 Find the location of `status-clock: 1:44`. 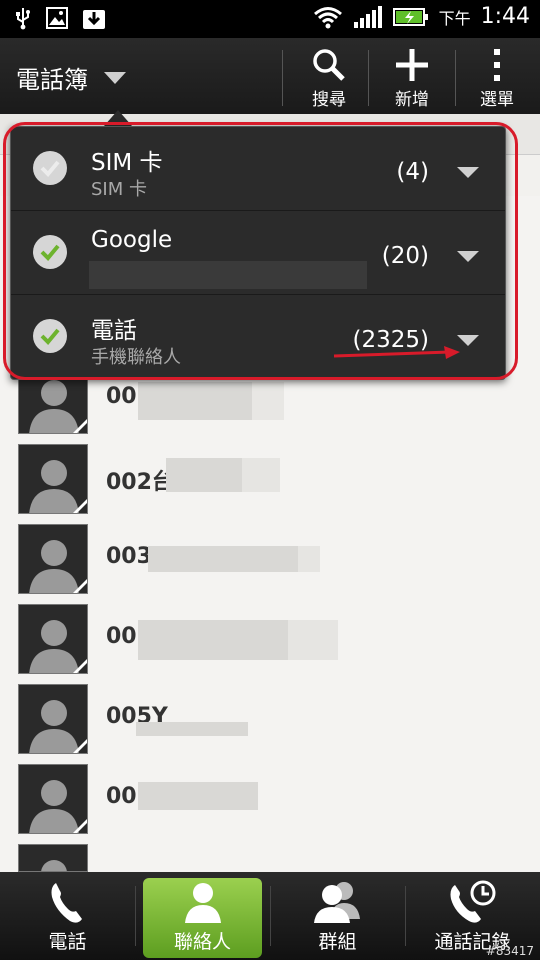

status-clock: 1:44 is located at coordinates (505, 16).